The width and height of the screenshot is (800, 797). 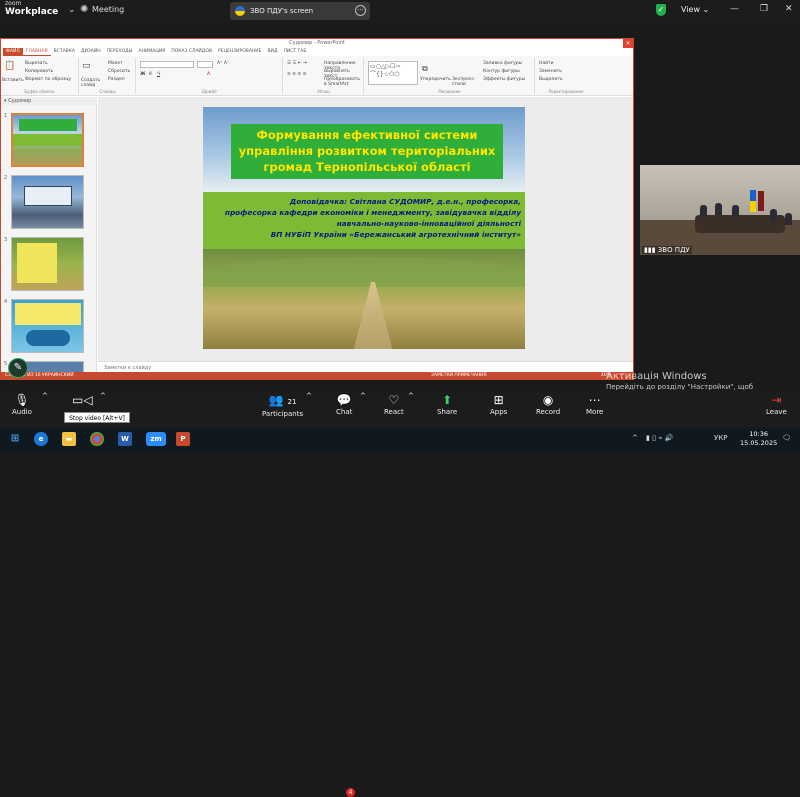 What do you see at coordinates (435, 79) in the screenshot?
I see `arrange-button: Упорядочить` at bounding box center [435, 79].